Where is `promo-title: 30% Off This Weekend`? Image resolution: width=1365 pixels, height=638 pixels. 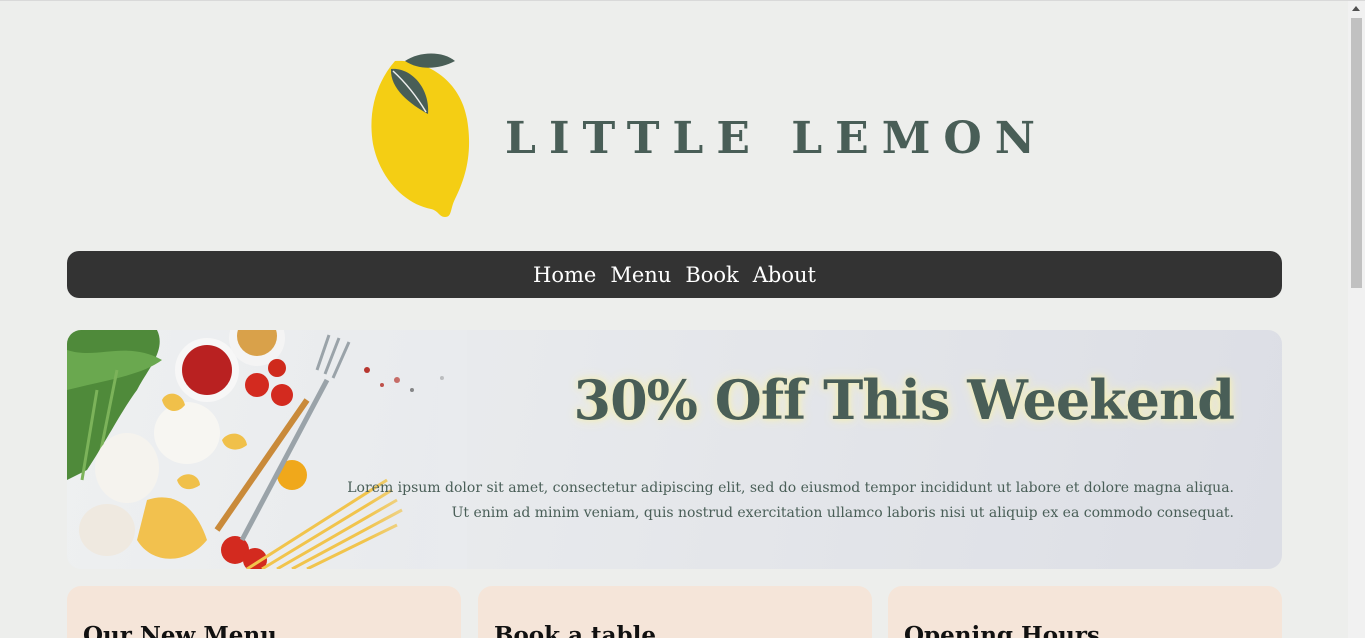 promo-title: 30% Off This Weekend is located at coordinates (904, 400).